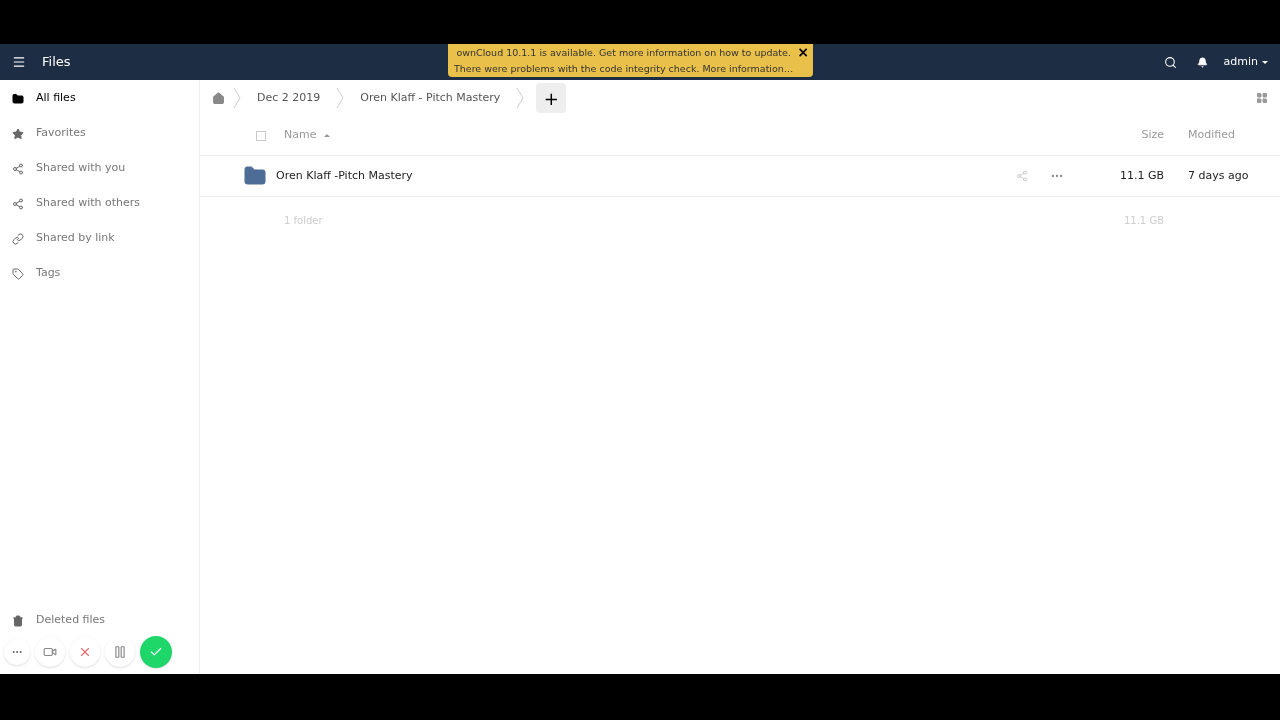 This screenshot has width=1280, height=720. What do you see at coordinates (327, 135) in the screenshot?
I see `sort-icon` at bounding box center [327, 135].